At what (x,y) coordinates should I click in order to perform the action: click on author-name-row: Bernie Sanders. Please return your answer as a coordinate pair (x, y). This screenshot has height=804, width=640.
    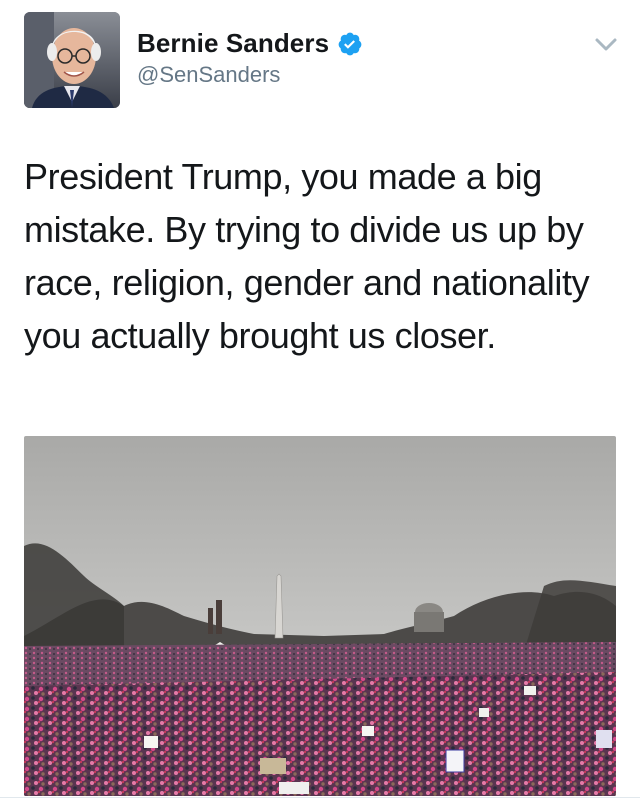
    Looking at the image, I should click on (250, 43).